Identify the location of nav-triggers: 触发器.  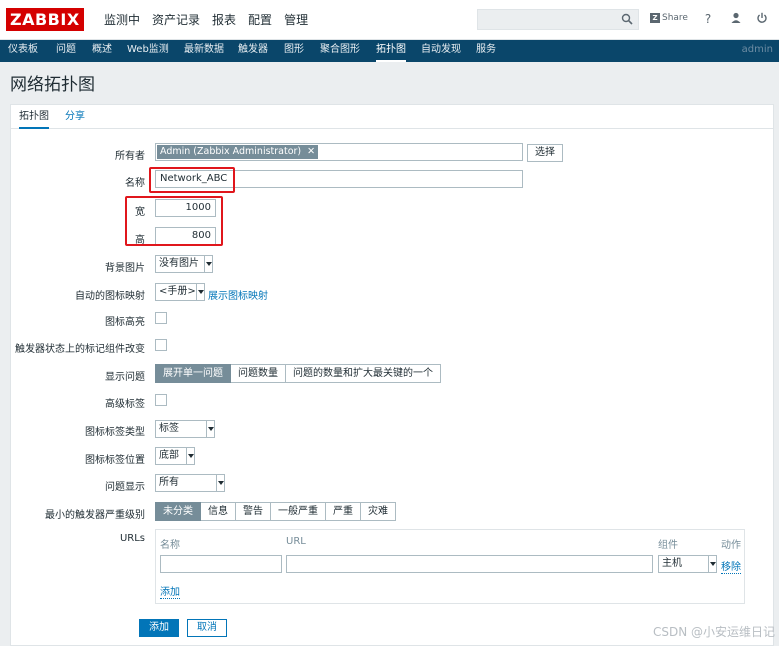
(253, 51).